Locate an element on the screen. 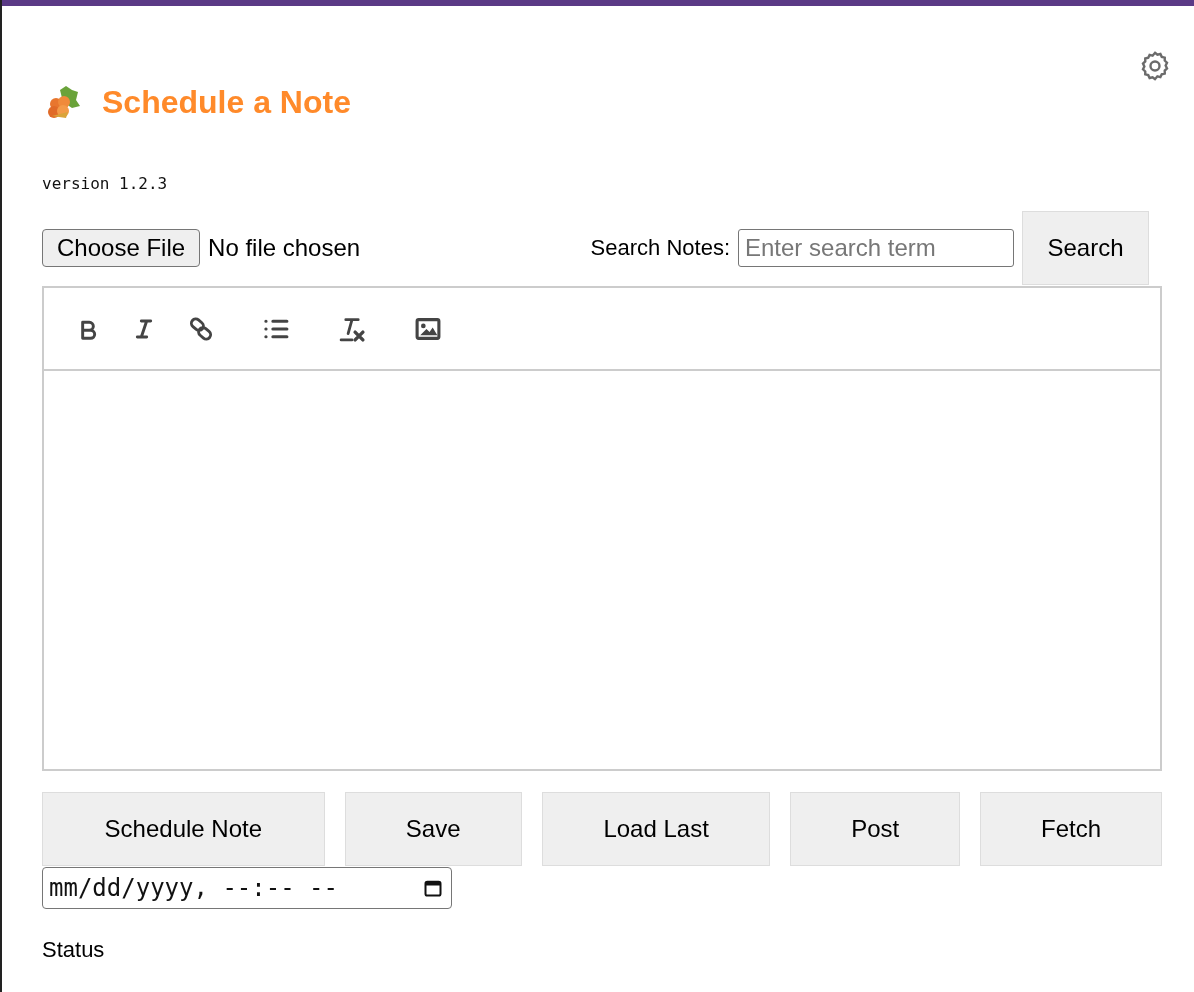  search-field: Enter search term is located at coordinates (876, 248).